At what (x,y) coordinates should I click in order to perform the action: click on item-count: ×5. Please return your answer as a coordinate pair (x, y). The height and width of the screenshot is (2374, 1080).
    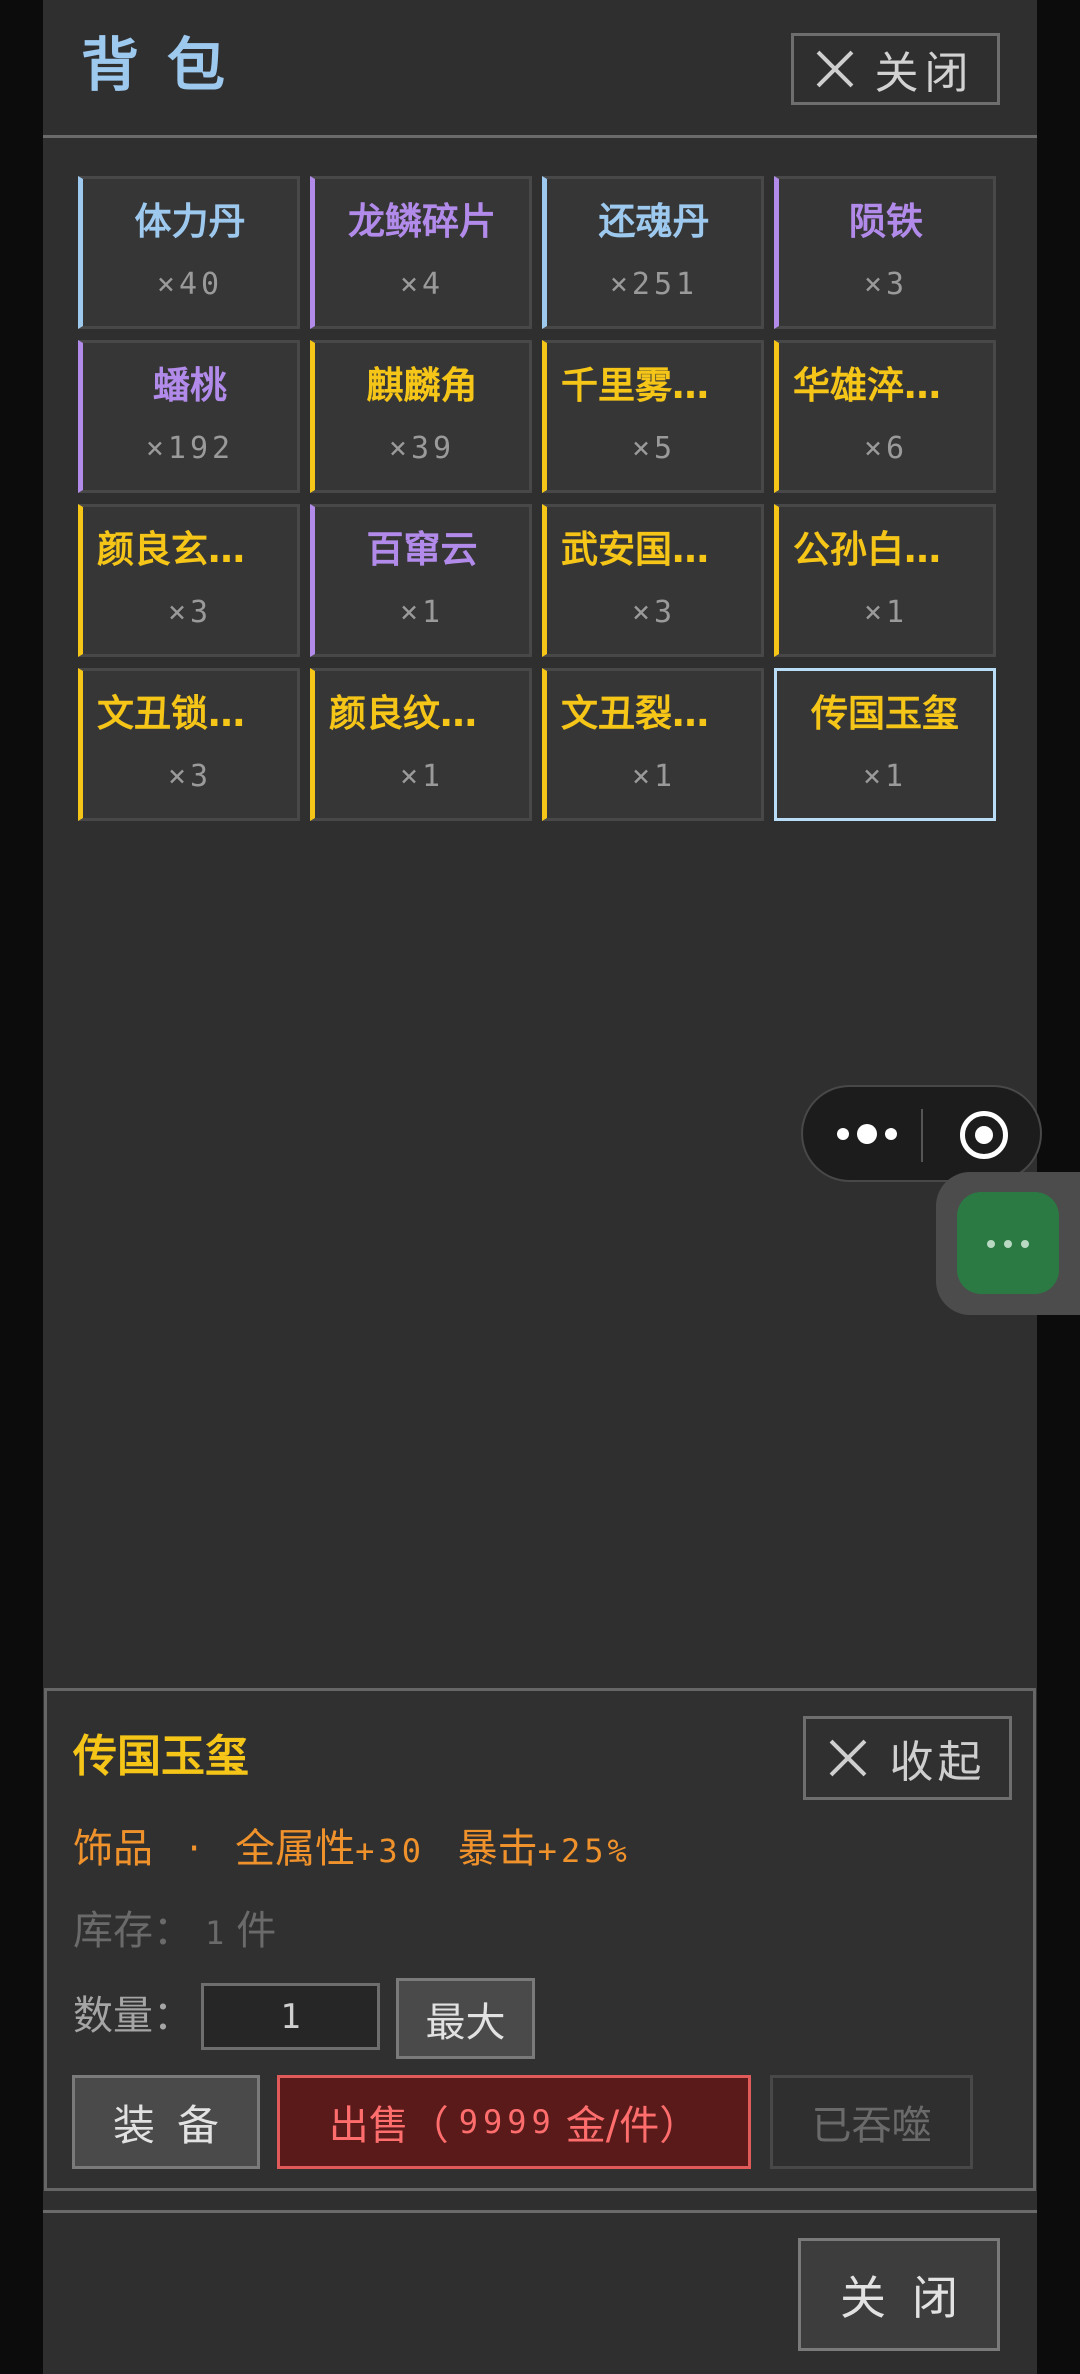
    Looking at the image, I should click on (654, 448).